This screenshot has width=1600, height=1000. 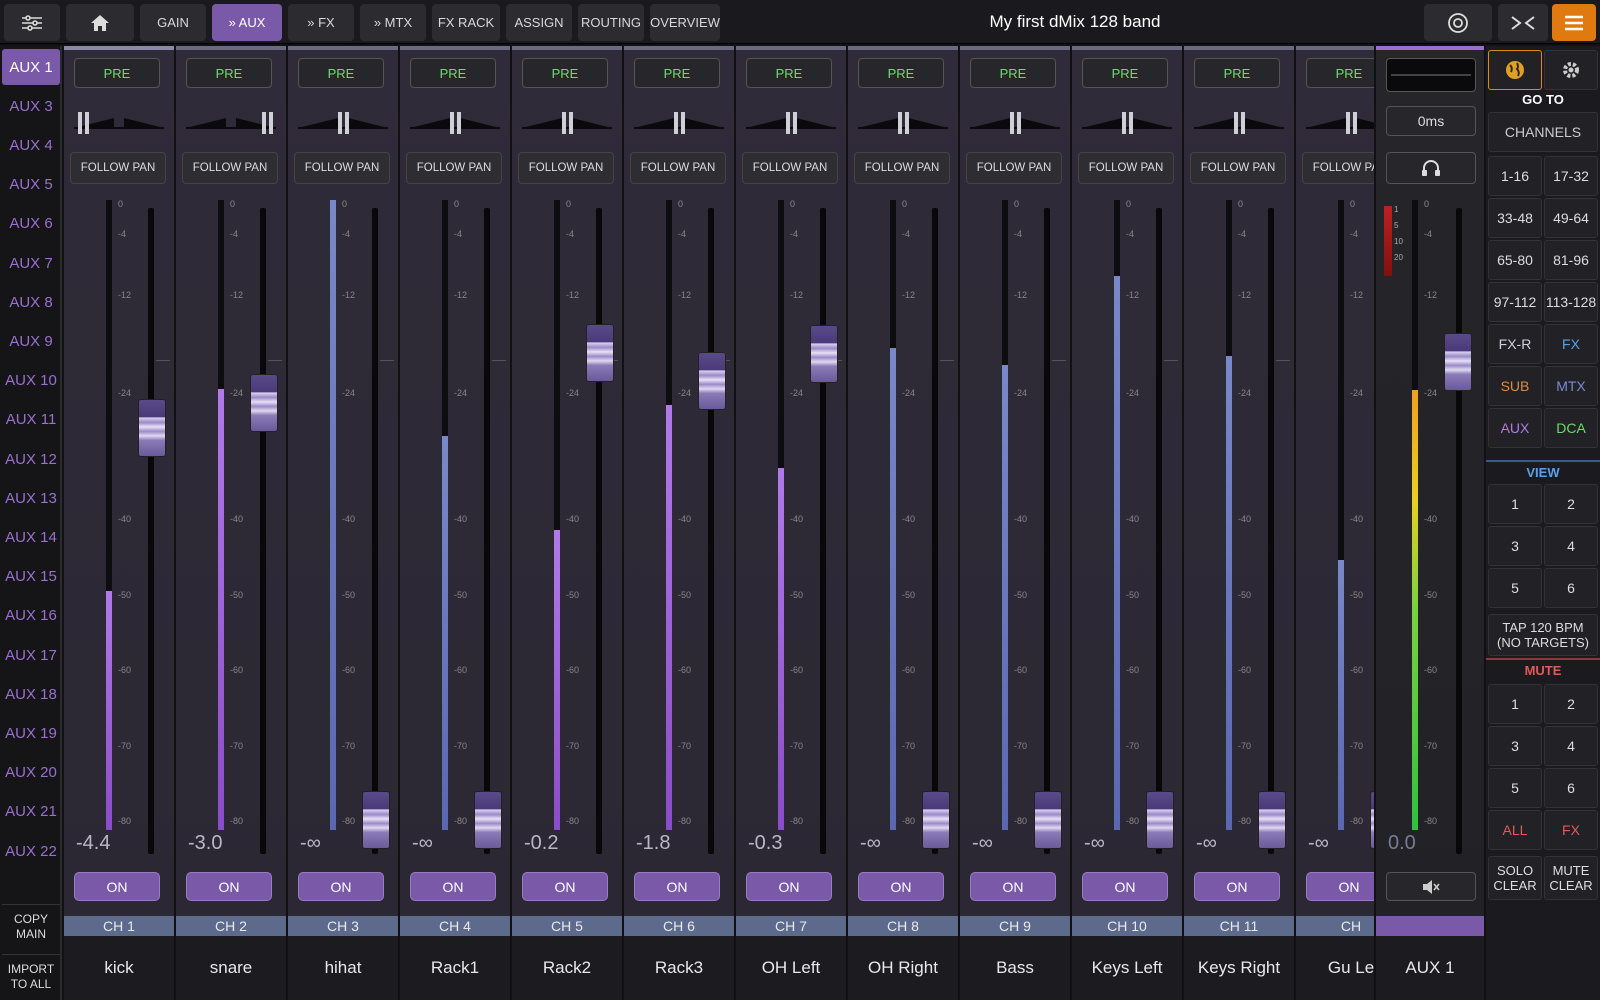 What do you see at coordinates (1515, 386) in the screenshot?
I see `group-button: SUB` at bounding box center [1515, 386].